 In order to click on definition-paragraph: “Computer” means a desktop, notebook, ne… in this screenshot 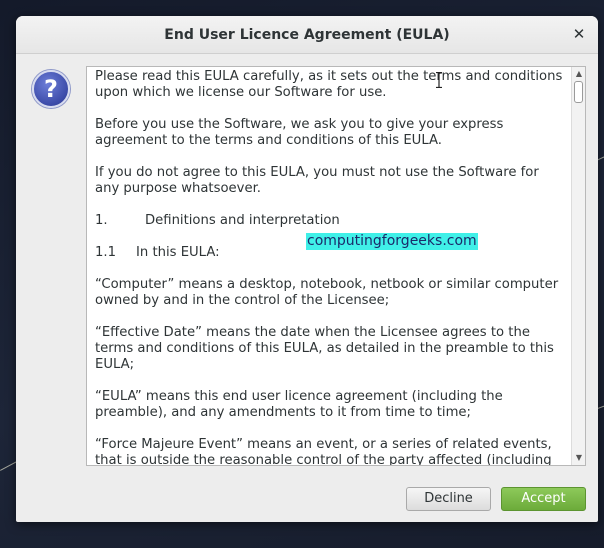, I will do `click(327, 292)`.